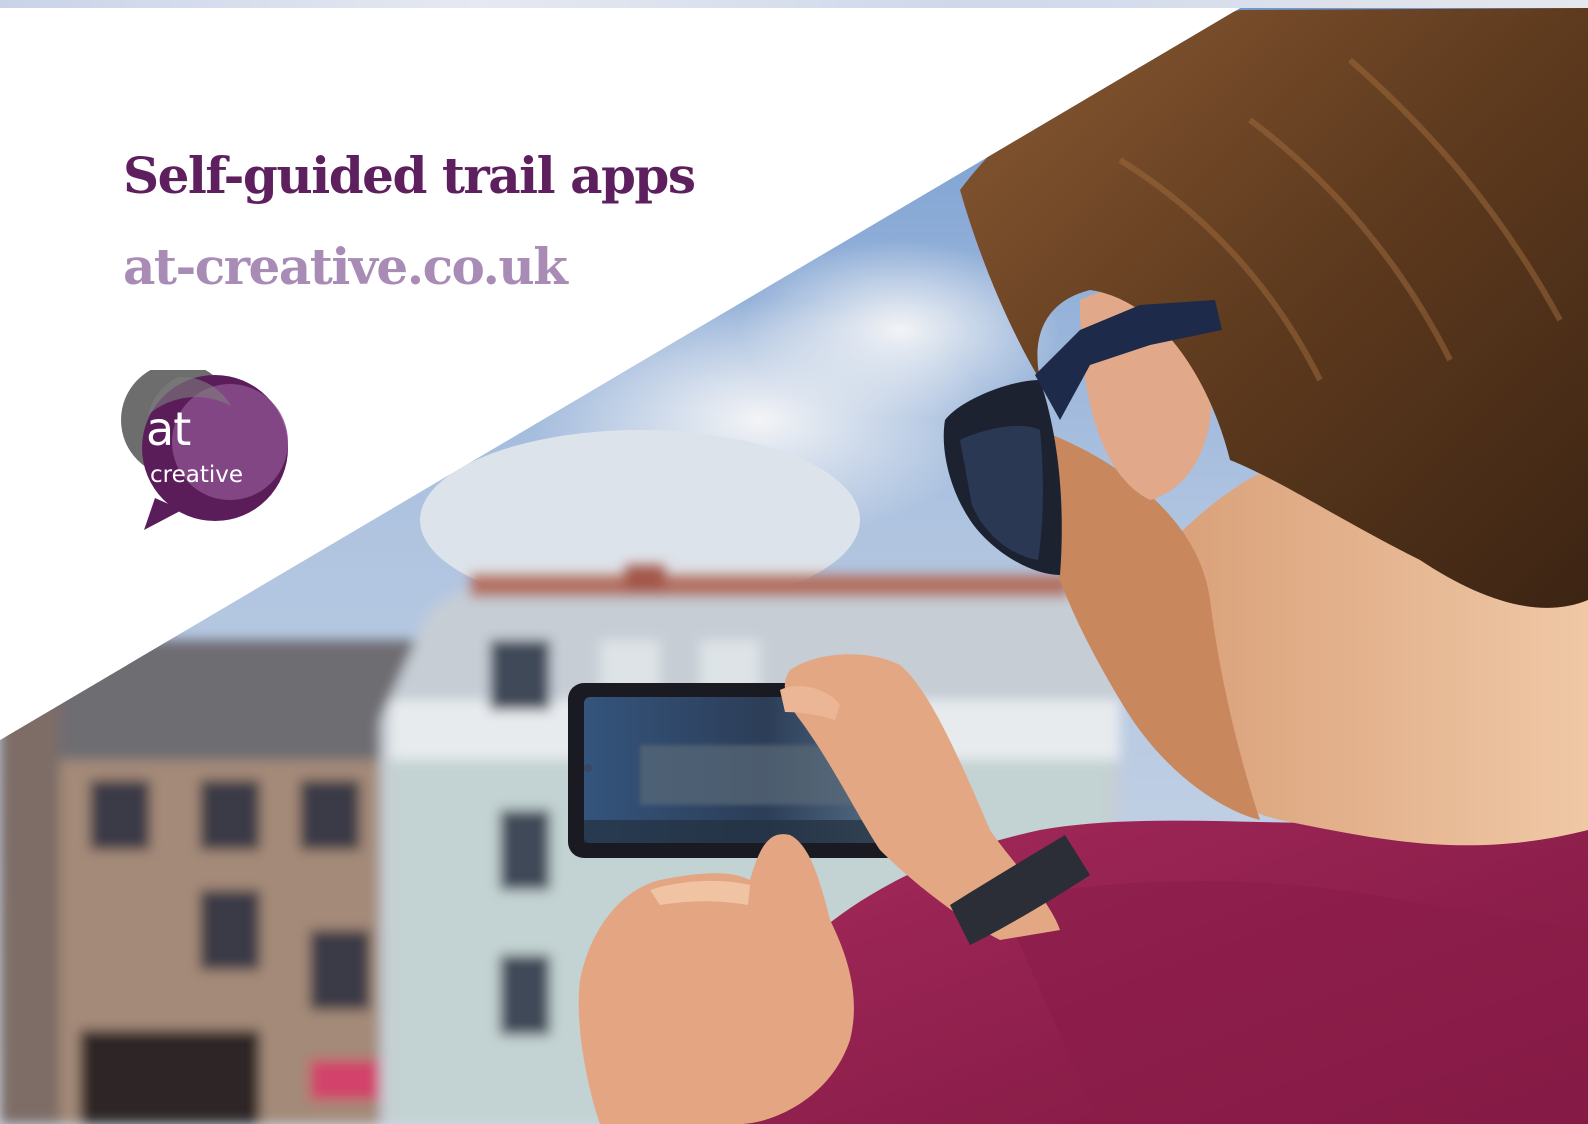 This screenshot has height=1124, width=1588. I want to click on logo-text-at: at, so click(168, 429).